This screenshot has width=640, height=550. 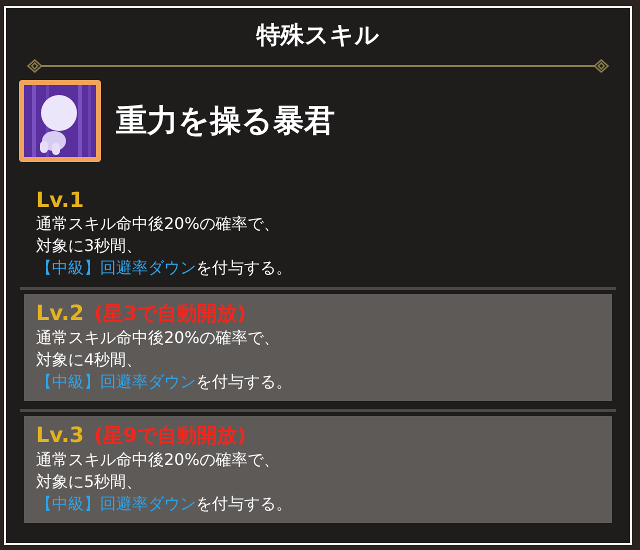 What do you see at coordinates (60, 313) in the screenshot?
I see `level-label: Lv.2` at bounding box center [60, 313].